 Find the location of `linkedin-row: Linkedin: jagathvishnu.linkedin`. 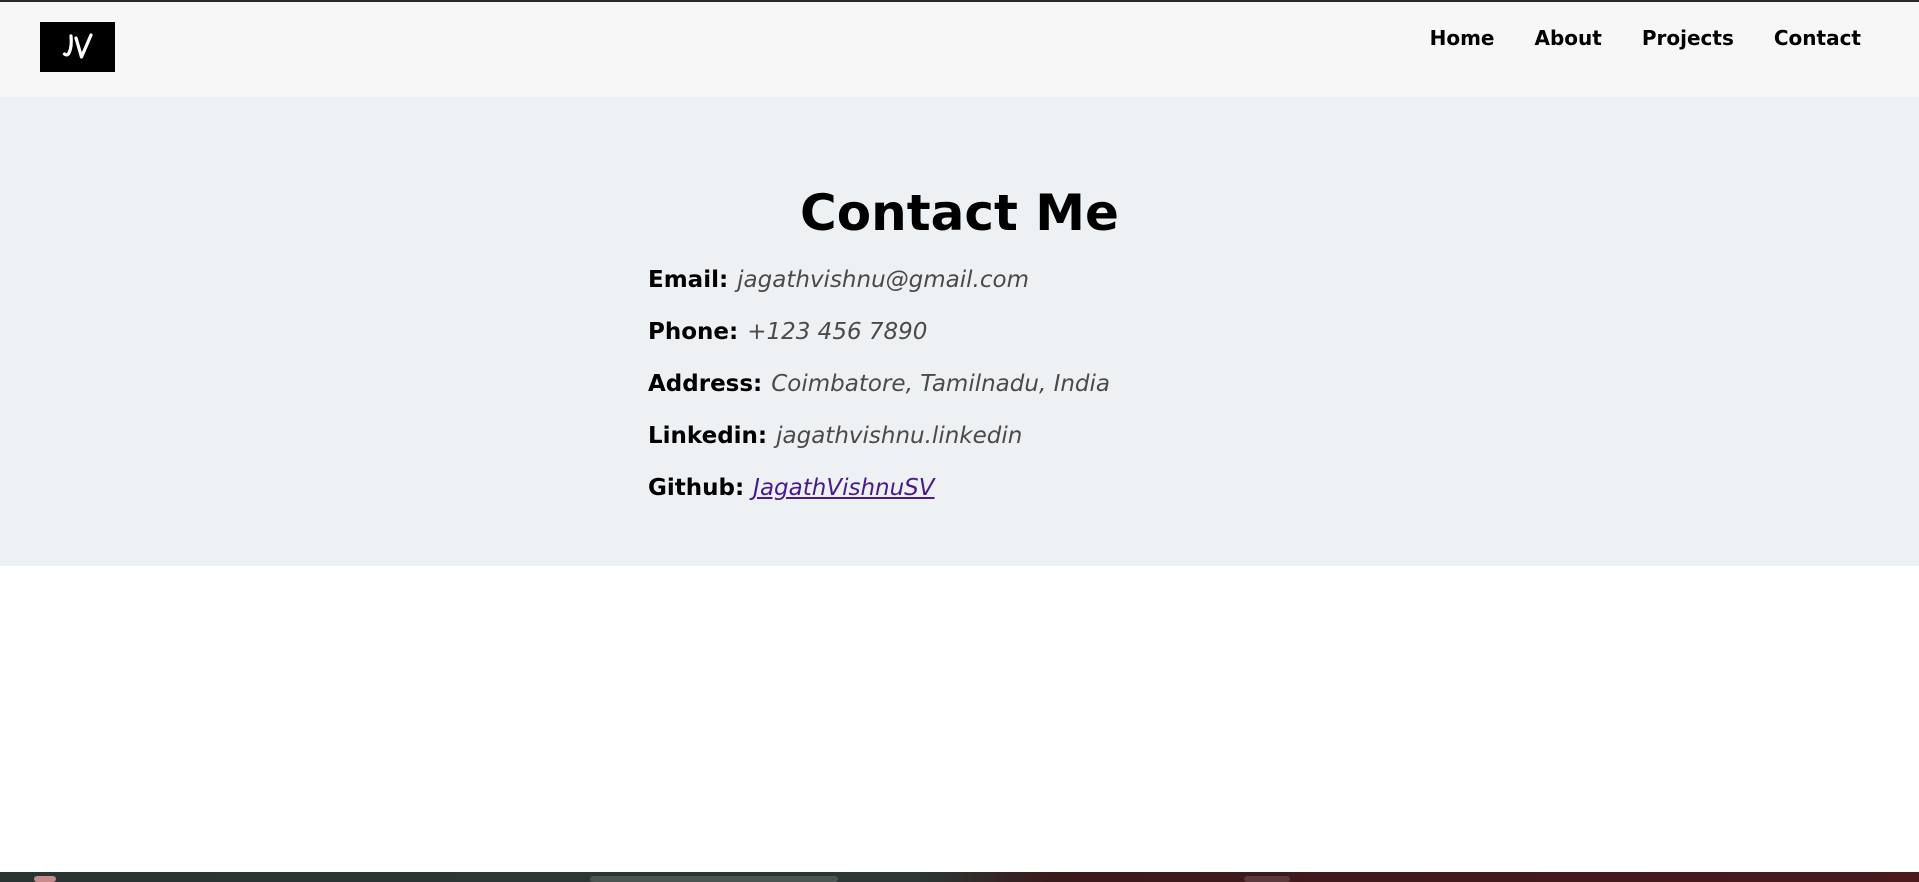

linkedin-row: Linkedin: jagathvishnu.linkedin is located at coordinates (879, 436).